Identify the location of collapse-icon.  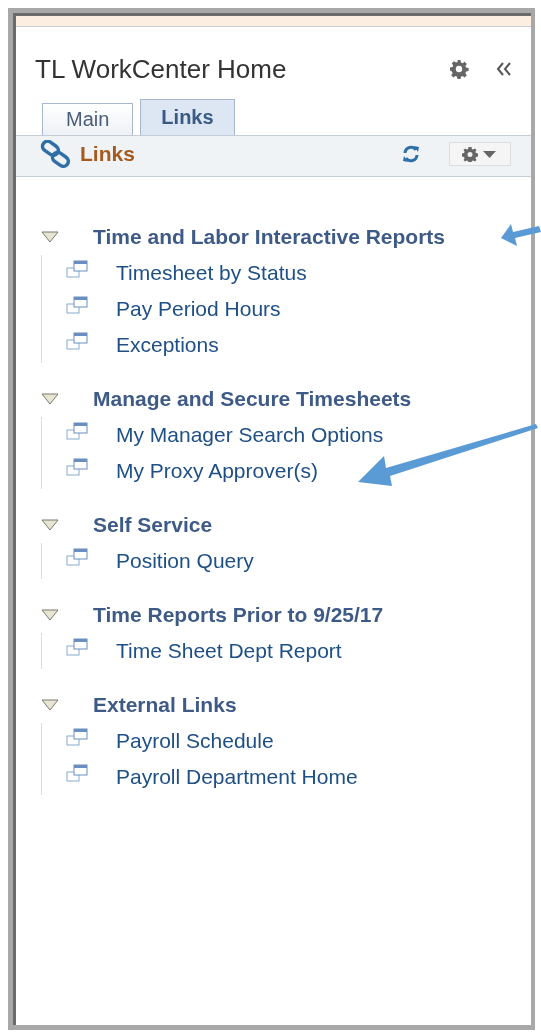
(504, 69).